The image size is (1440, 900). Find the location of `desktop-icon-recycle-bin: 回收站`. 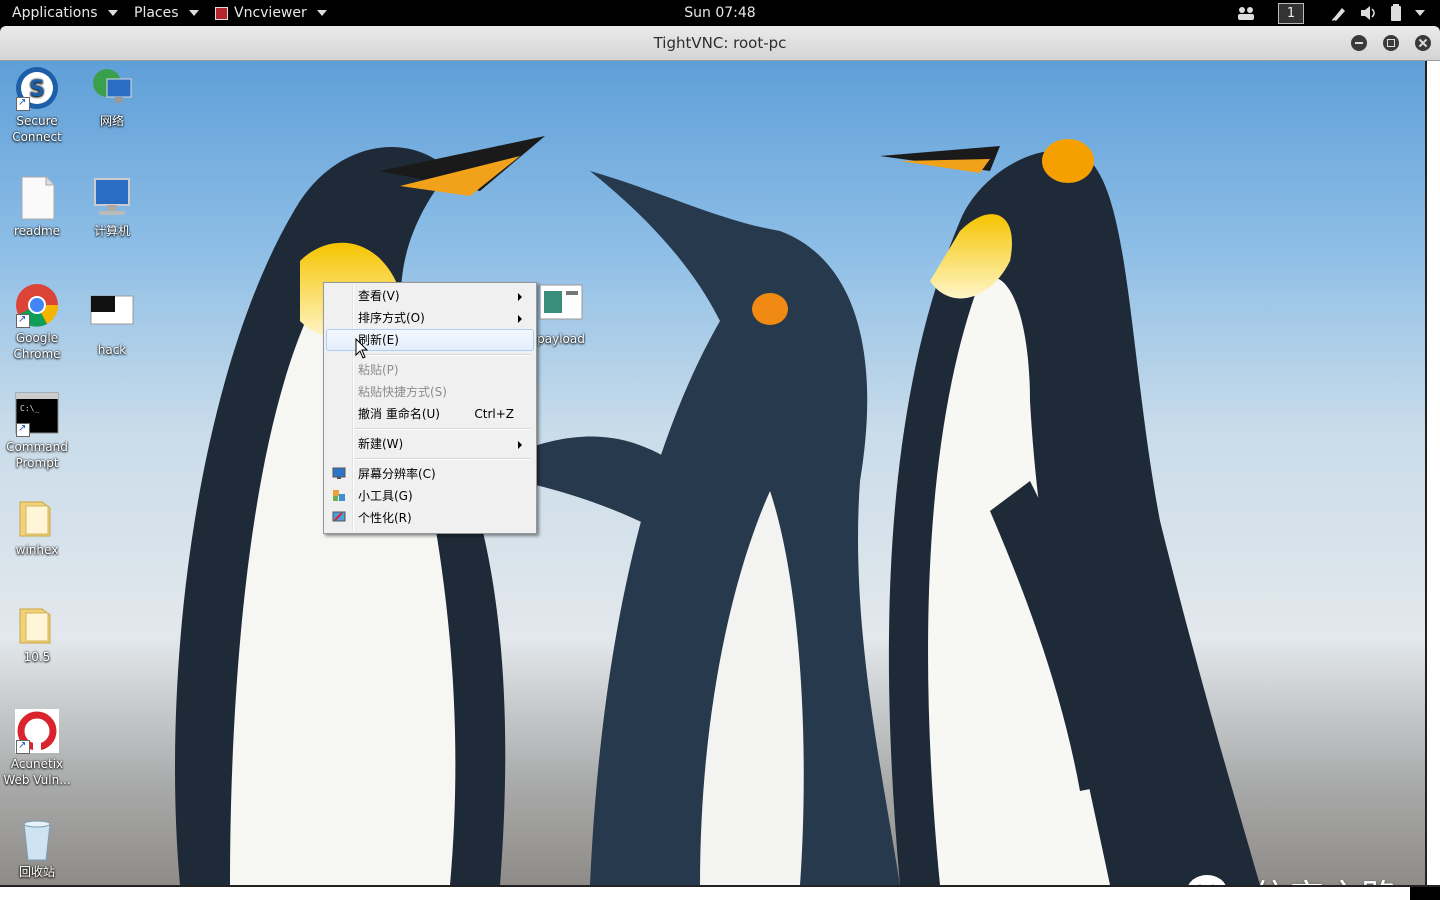

desktop-icon-recycle-bin: 回收站 is located at coordinates (37, 848).